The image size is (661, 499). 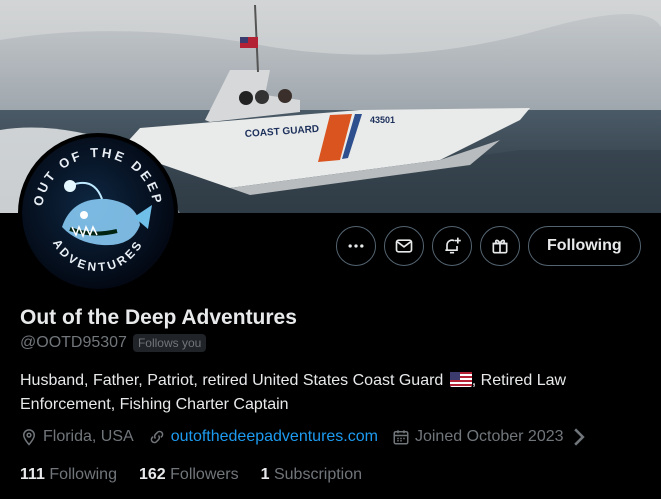 I want to click on followers-count: 162, so click(x=152, y=474).